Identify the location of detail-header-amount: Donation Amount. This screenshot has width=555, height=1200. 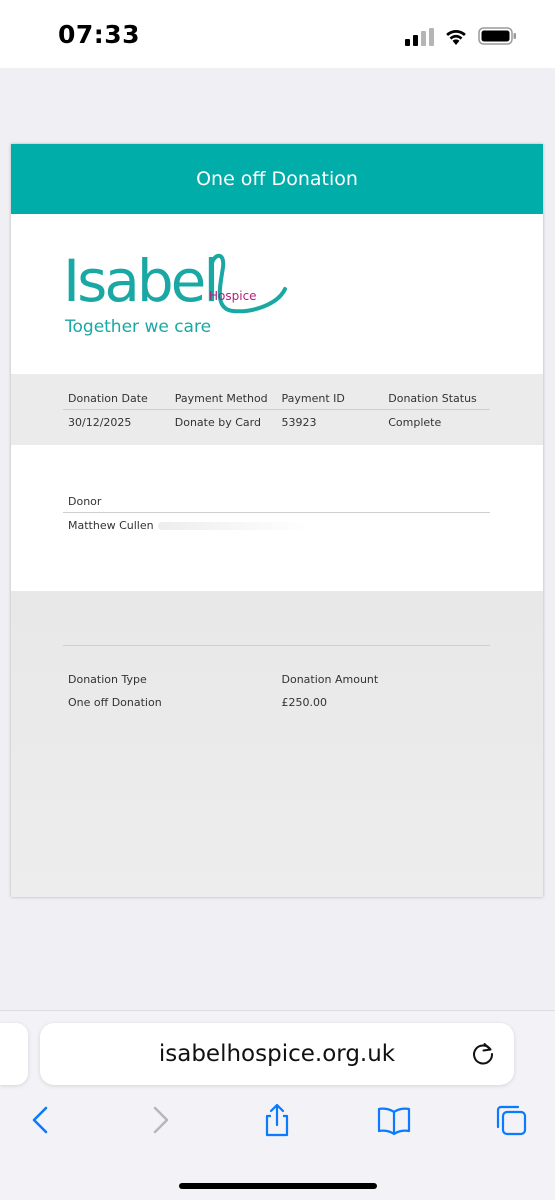
(330, 679).